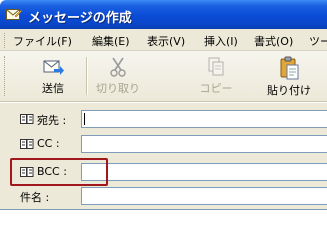 The image size is (327, 245). Describe the element at coordinates (289, 90) in the screenshot. I see `paste-label: 貼り付け` at that location.